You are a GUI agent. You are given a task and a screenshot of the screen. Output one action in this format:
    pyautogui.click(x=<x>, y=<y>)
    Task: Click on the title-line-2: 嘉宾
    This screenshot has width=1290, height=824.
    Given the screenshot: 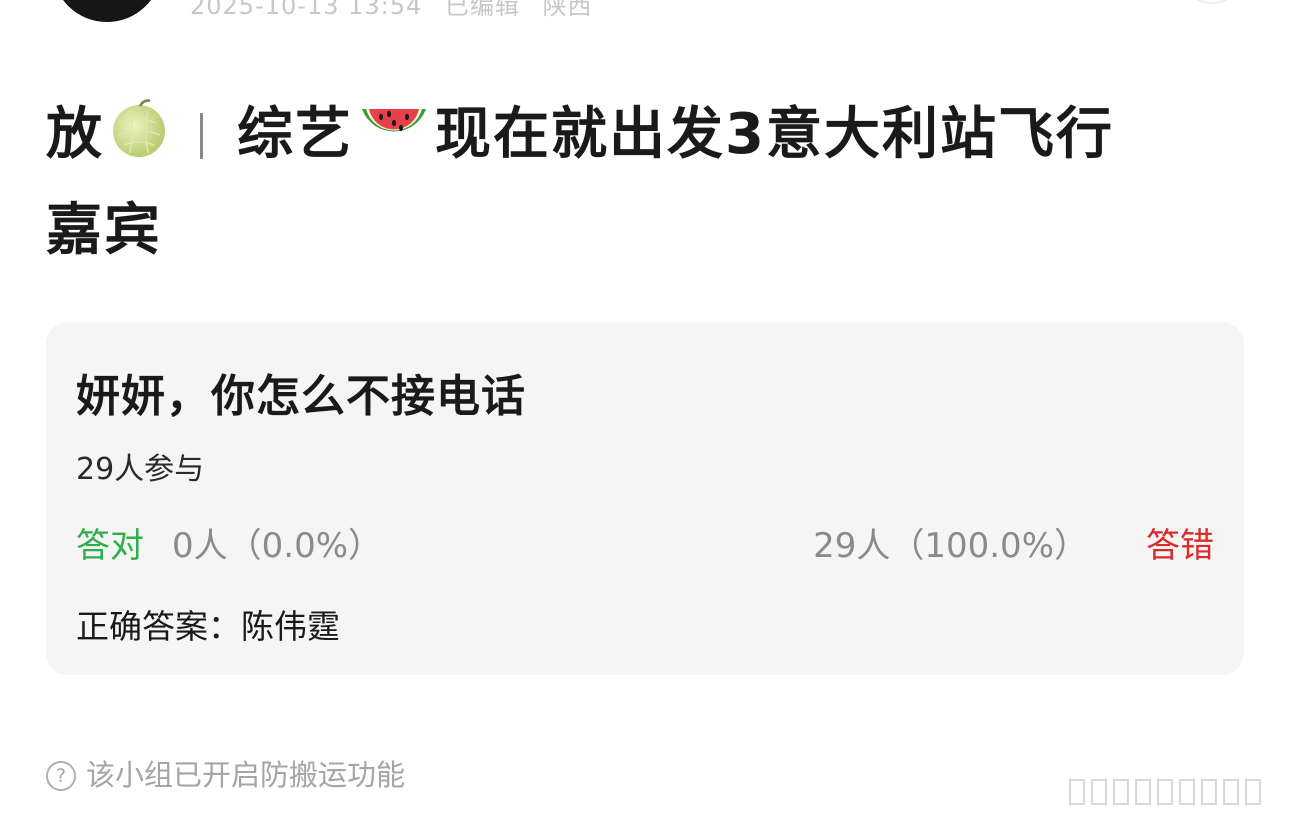 What is the action you would take?
    pyautogui.click(x=104, y=230)
    